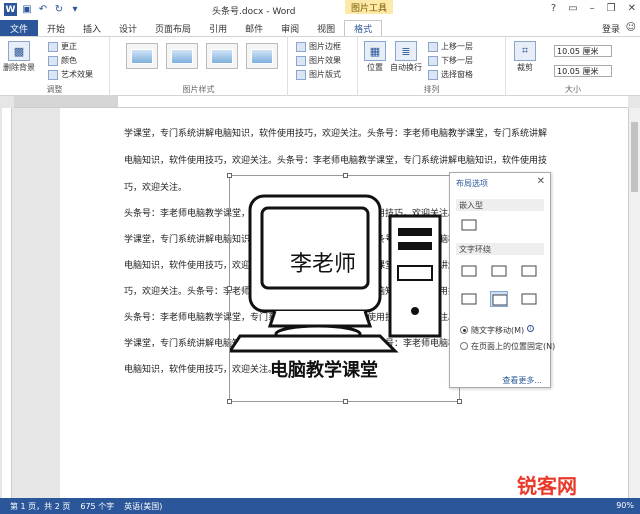 This screenshot has width=640, height=514. I want to click on tab-file: 文件, so click(19, 28).